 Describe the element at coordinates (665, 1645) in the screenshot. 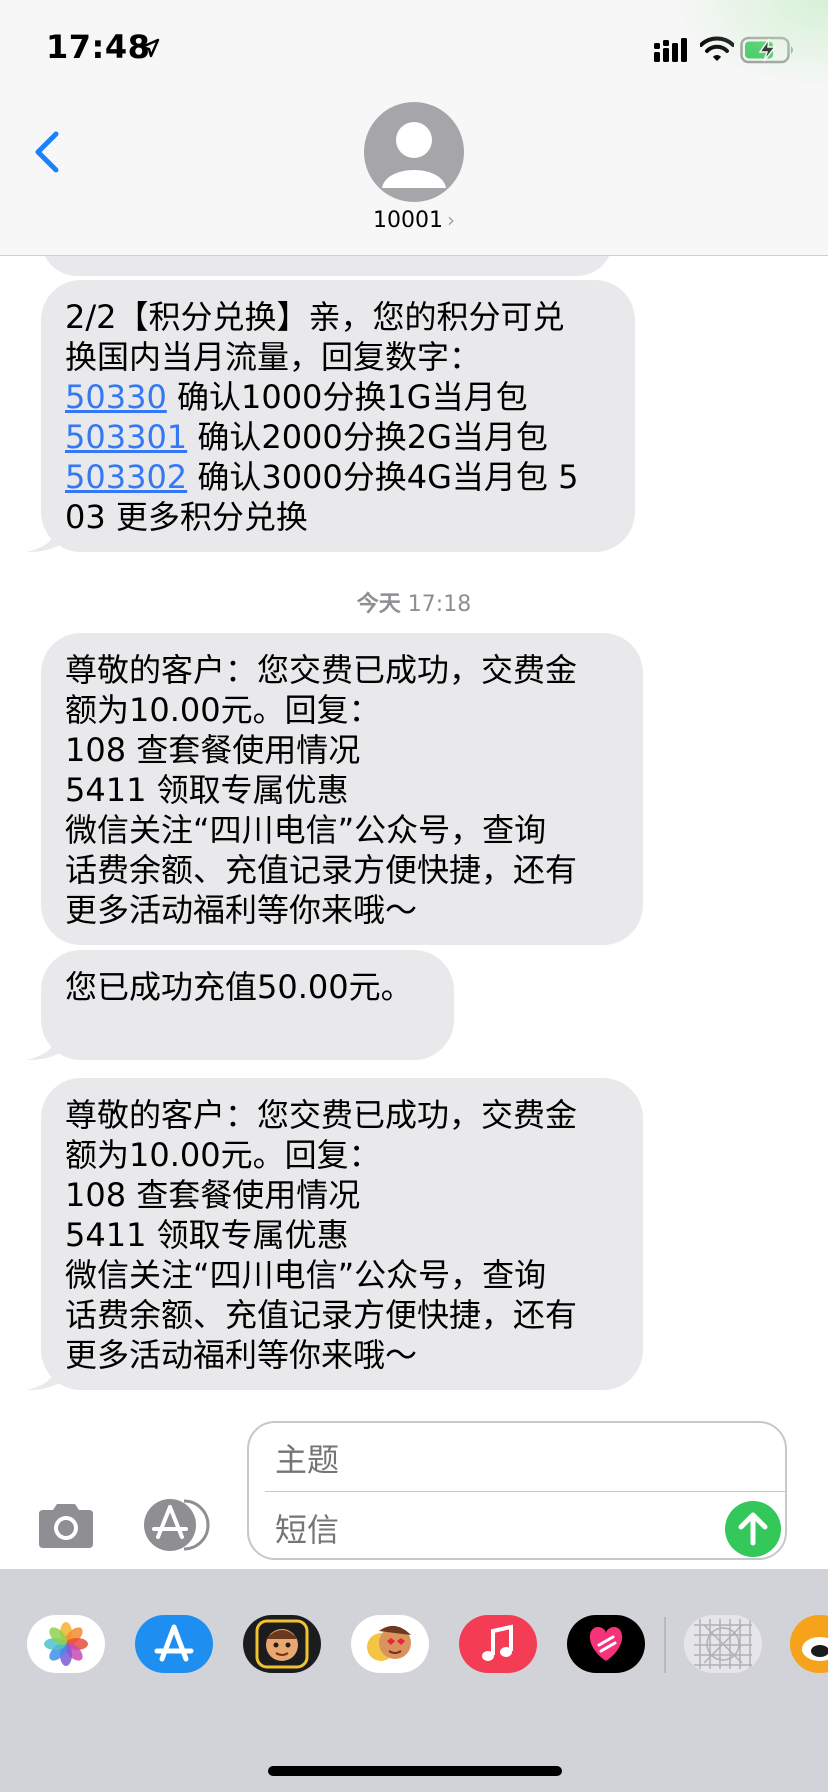

I see `drawer-separator` at that location.